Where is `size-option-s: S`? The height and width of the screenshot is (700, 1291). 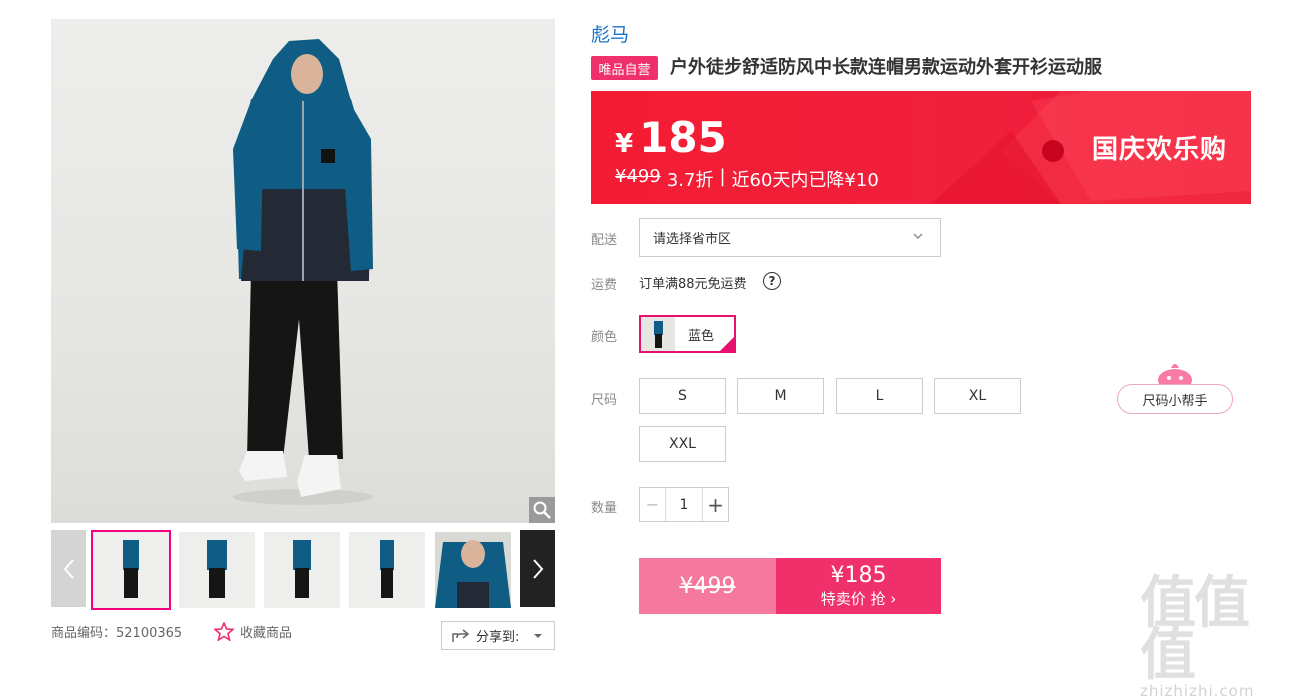 size-option-s: S is located at coordinates (682, 396).